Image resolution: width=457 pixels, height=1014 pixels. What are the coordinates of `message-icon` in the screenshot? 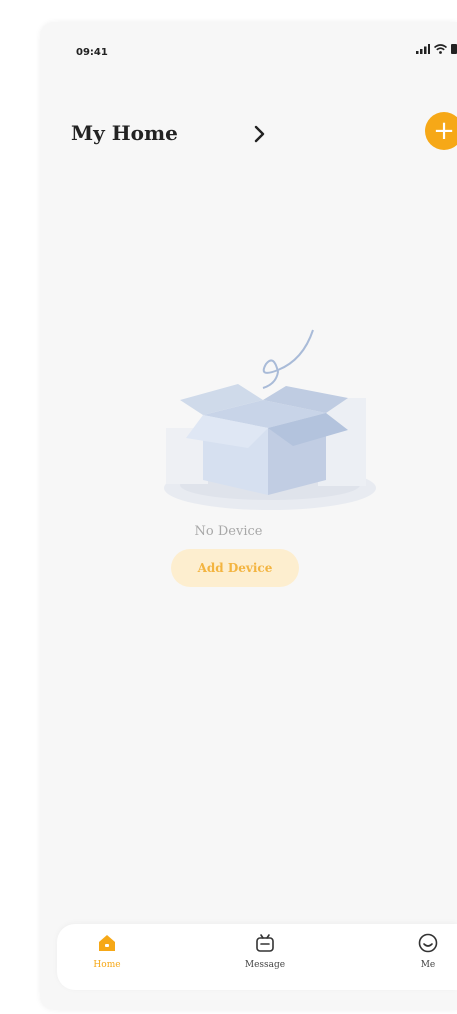 It's located at (265, 943).